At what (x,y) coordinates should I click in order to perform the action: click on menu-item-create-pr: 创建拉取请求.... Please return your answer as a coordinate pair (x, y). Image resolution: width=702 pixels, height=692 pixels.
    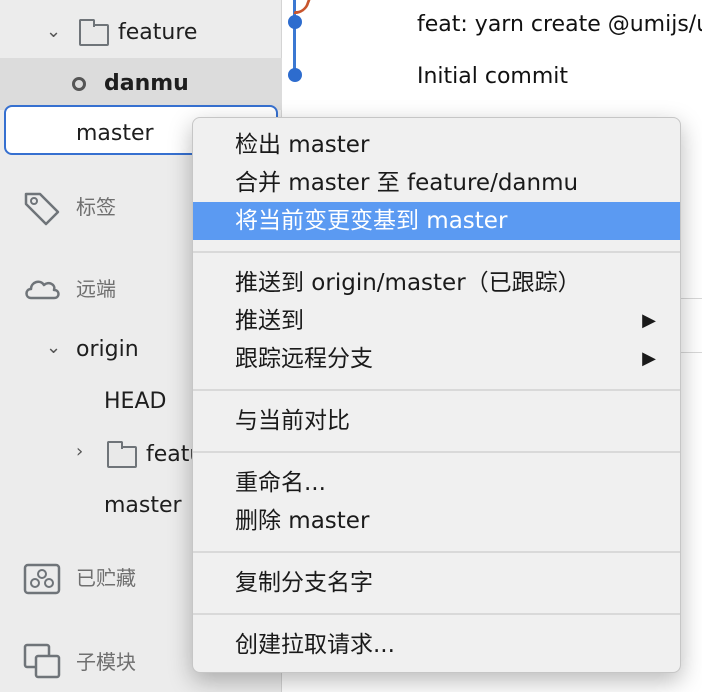
    Looking at the image, I should click on (436, 645).